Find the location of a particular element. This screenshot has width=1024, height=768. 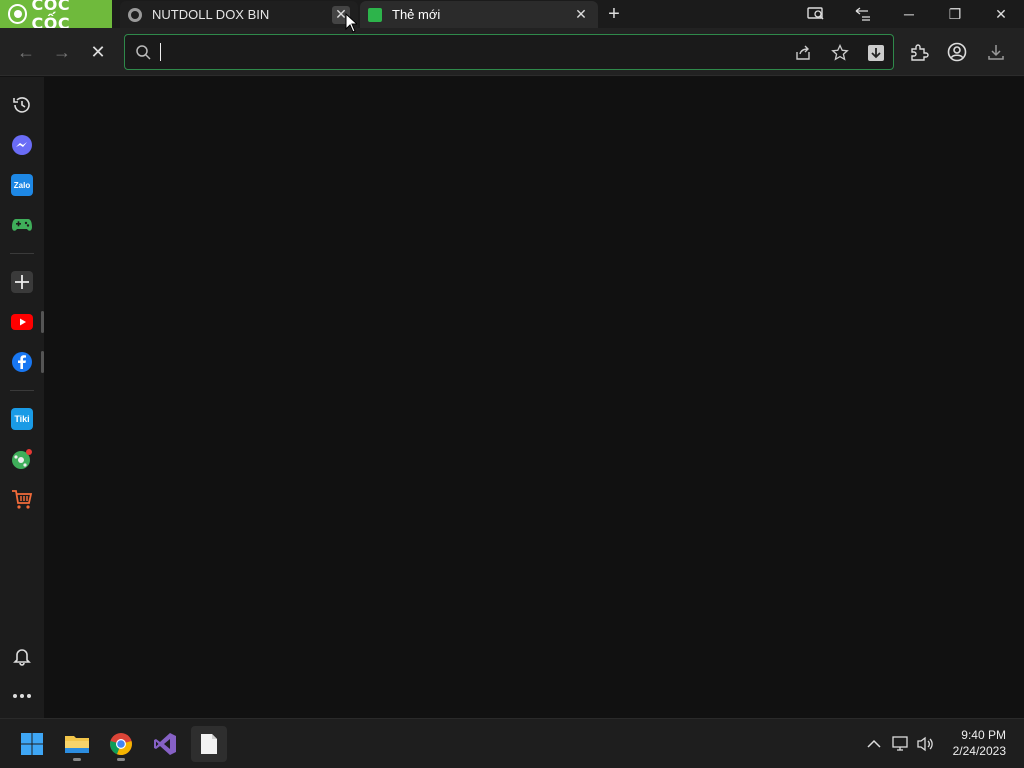

clock-time: 9:40 PM is located at coordinates (983, 735).